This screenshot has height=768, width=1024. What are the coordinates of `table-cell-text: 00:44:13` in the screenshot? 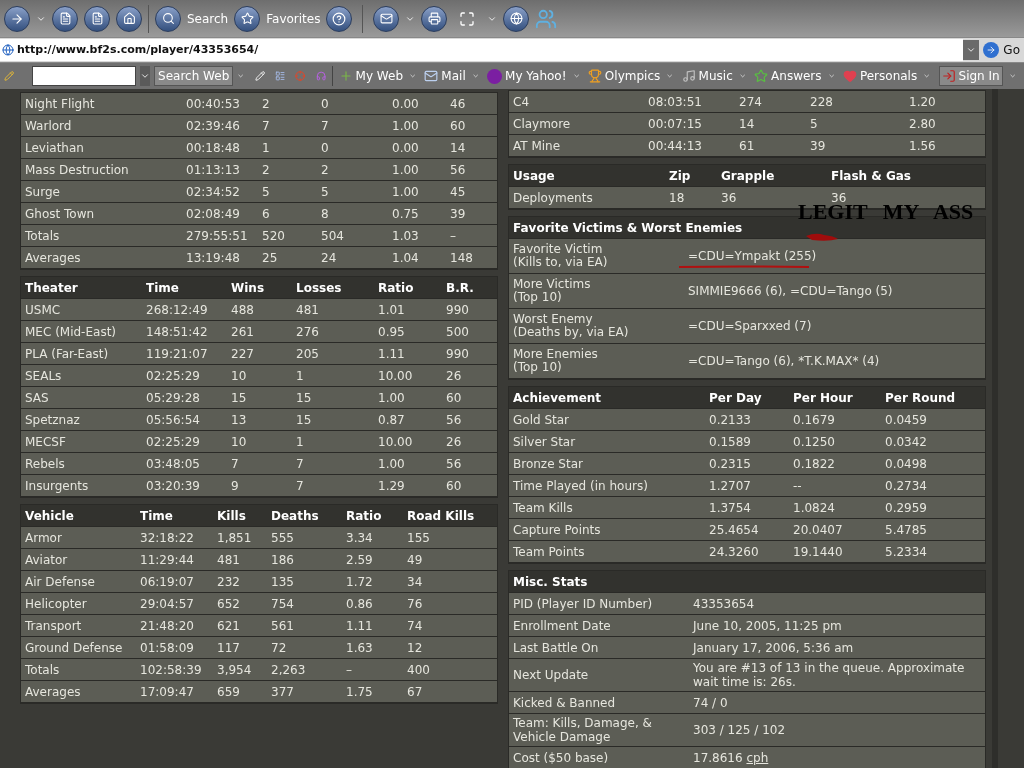 It's located at (675, 146).